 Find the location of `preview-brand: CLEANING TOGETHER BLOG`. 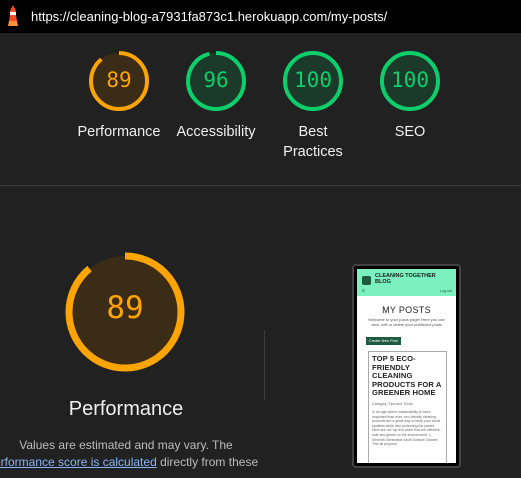

preview-brand: CLEANING TOGETHER BLOG is located at coordinates (405, 279).